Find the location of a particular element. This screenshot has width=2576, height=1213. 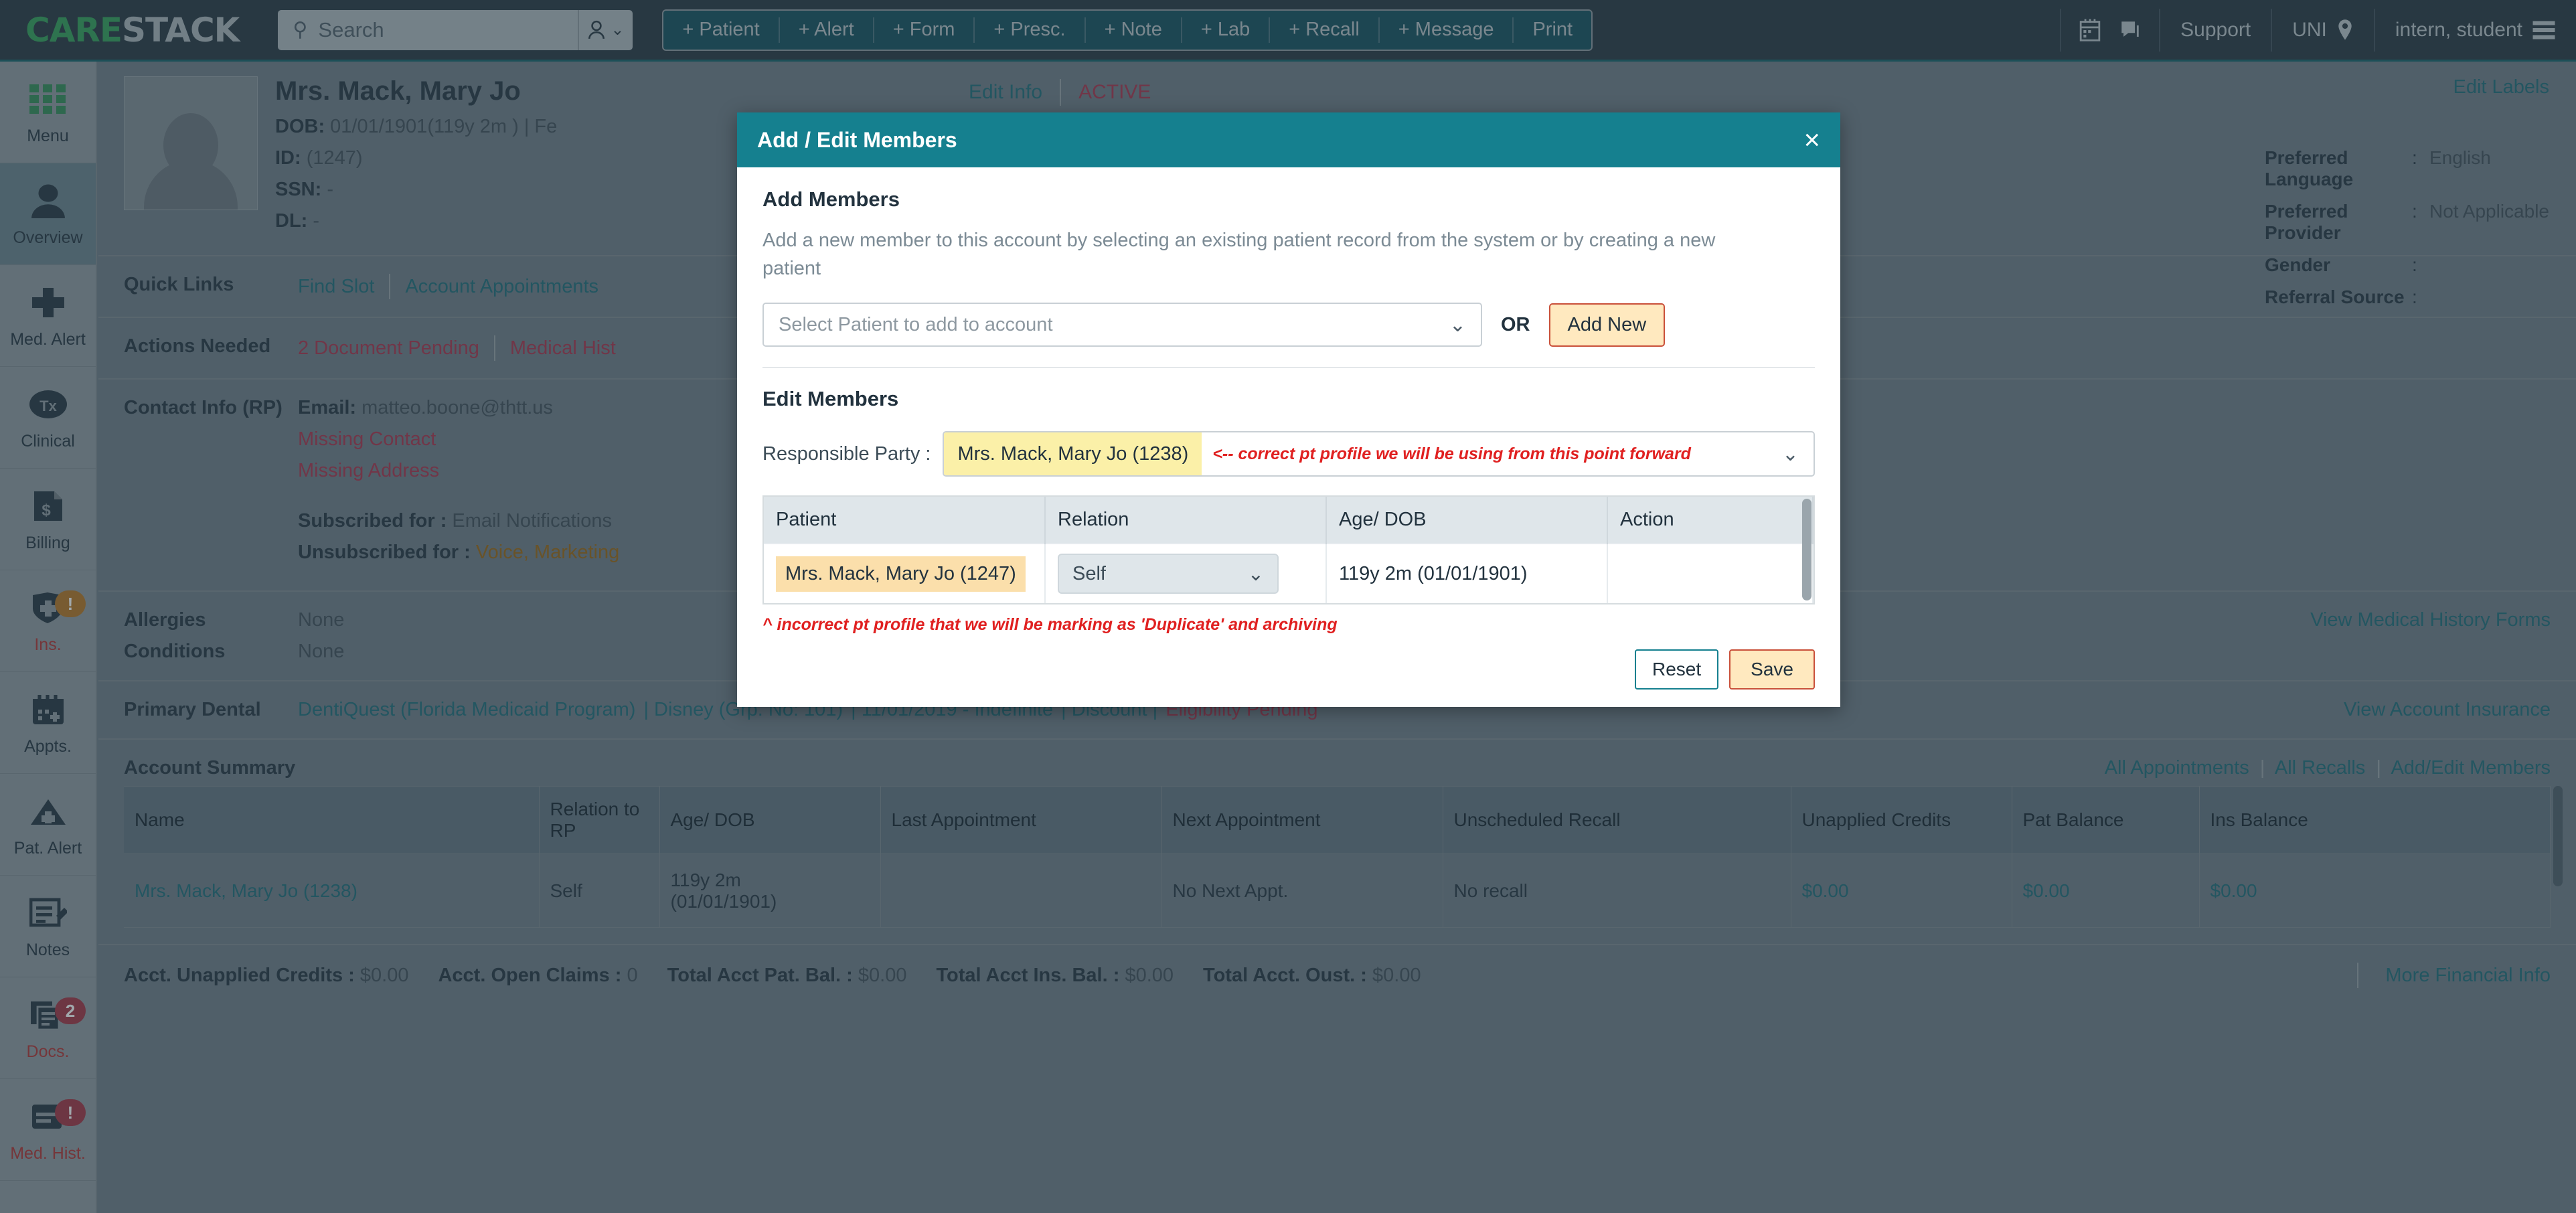

reset-button: Reset is located at coordinates (1677, 670).